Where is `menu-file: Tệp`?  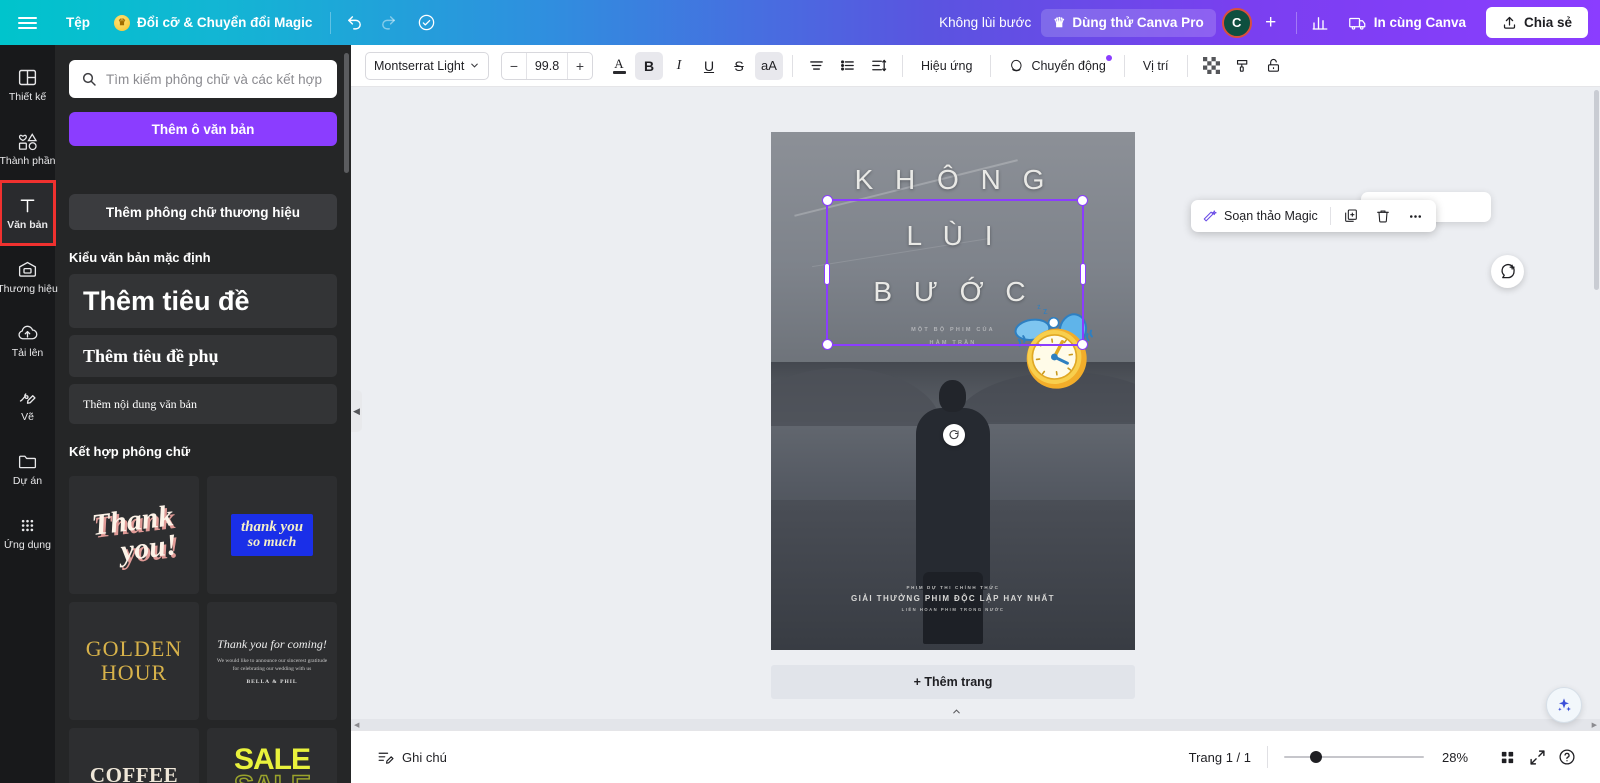 menu-file: Tệp is located at coordinates (78, 22).